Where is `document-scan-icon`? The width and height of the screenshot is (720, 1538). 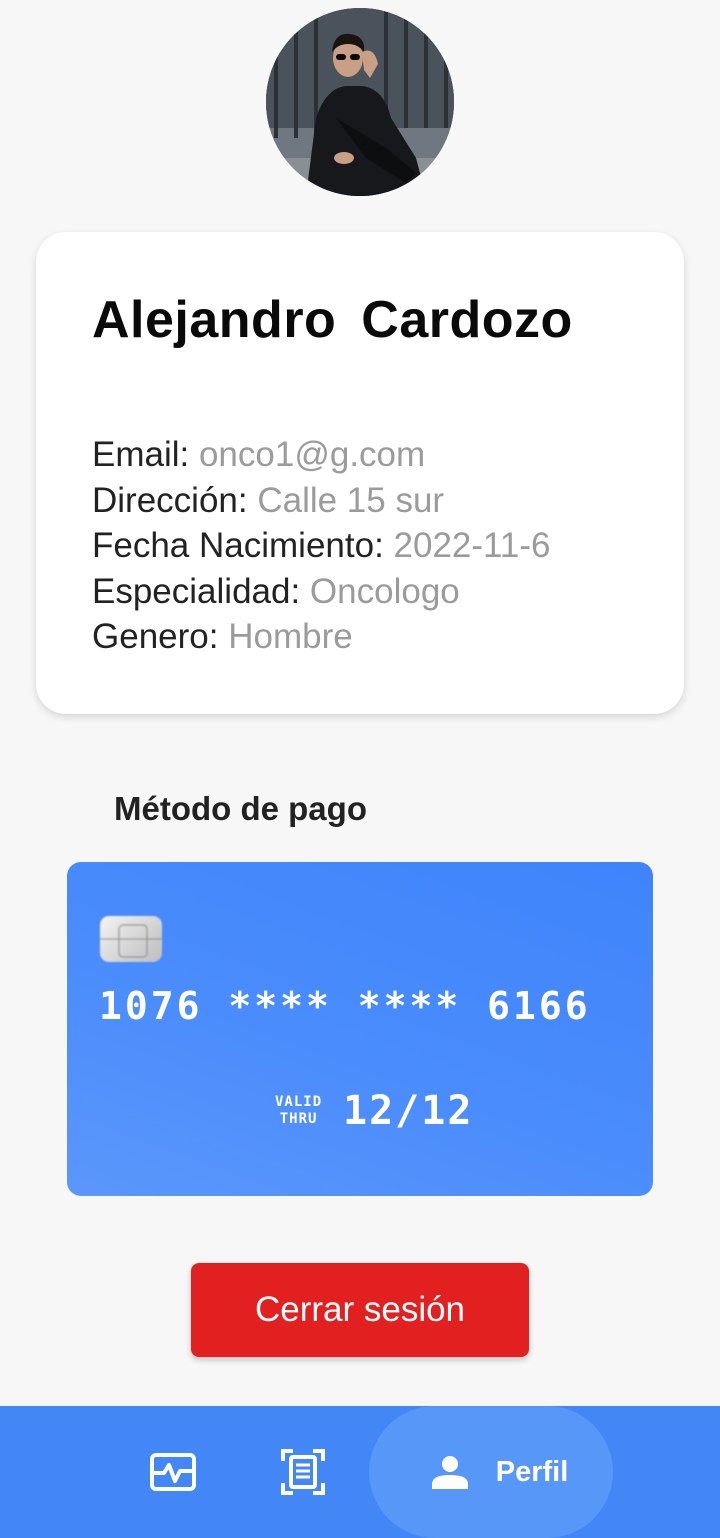 document-scan-icon is located at coordinates (303, 1472).